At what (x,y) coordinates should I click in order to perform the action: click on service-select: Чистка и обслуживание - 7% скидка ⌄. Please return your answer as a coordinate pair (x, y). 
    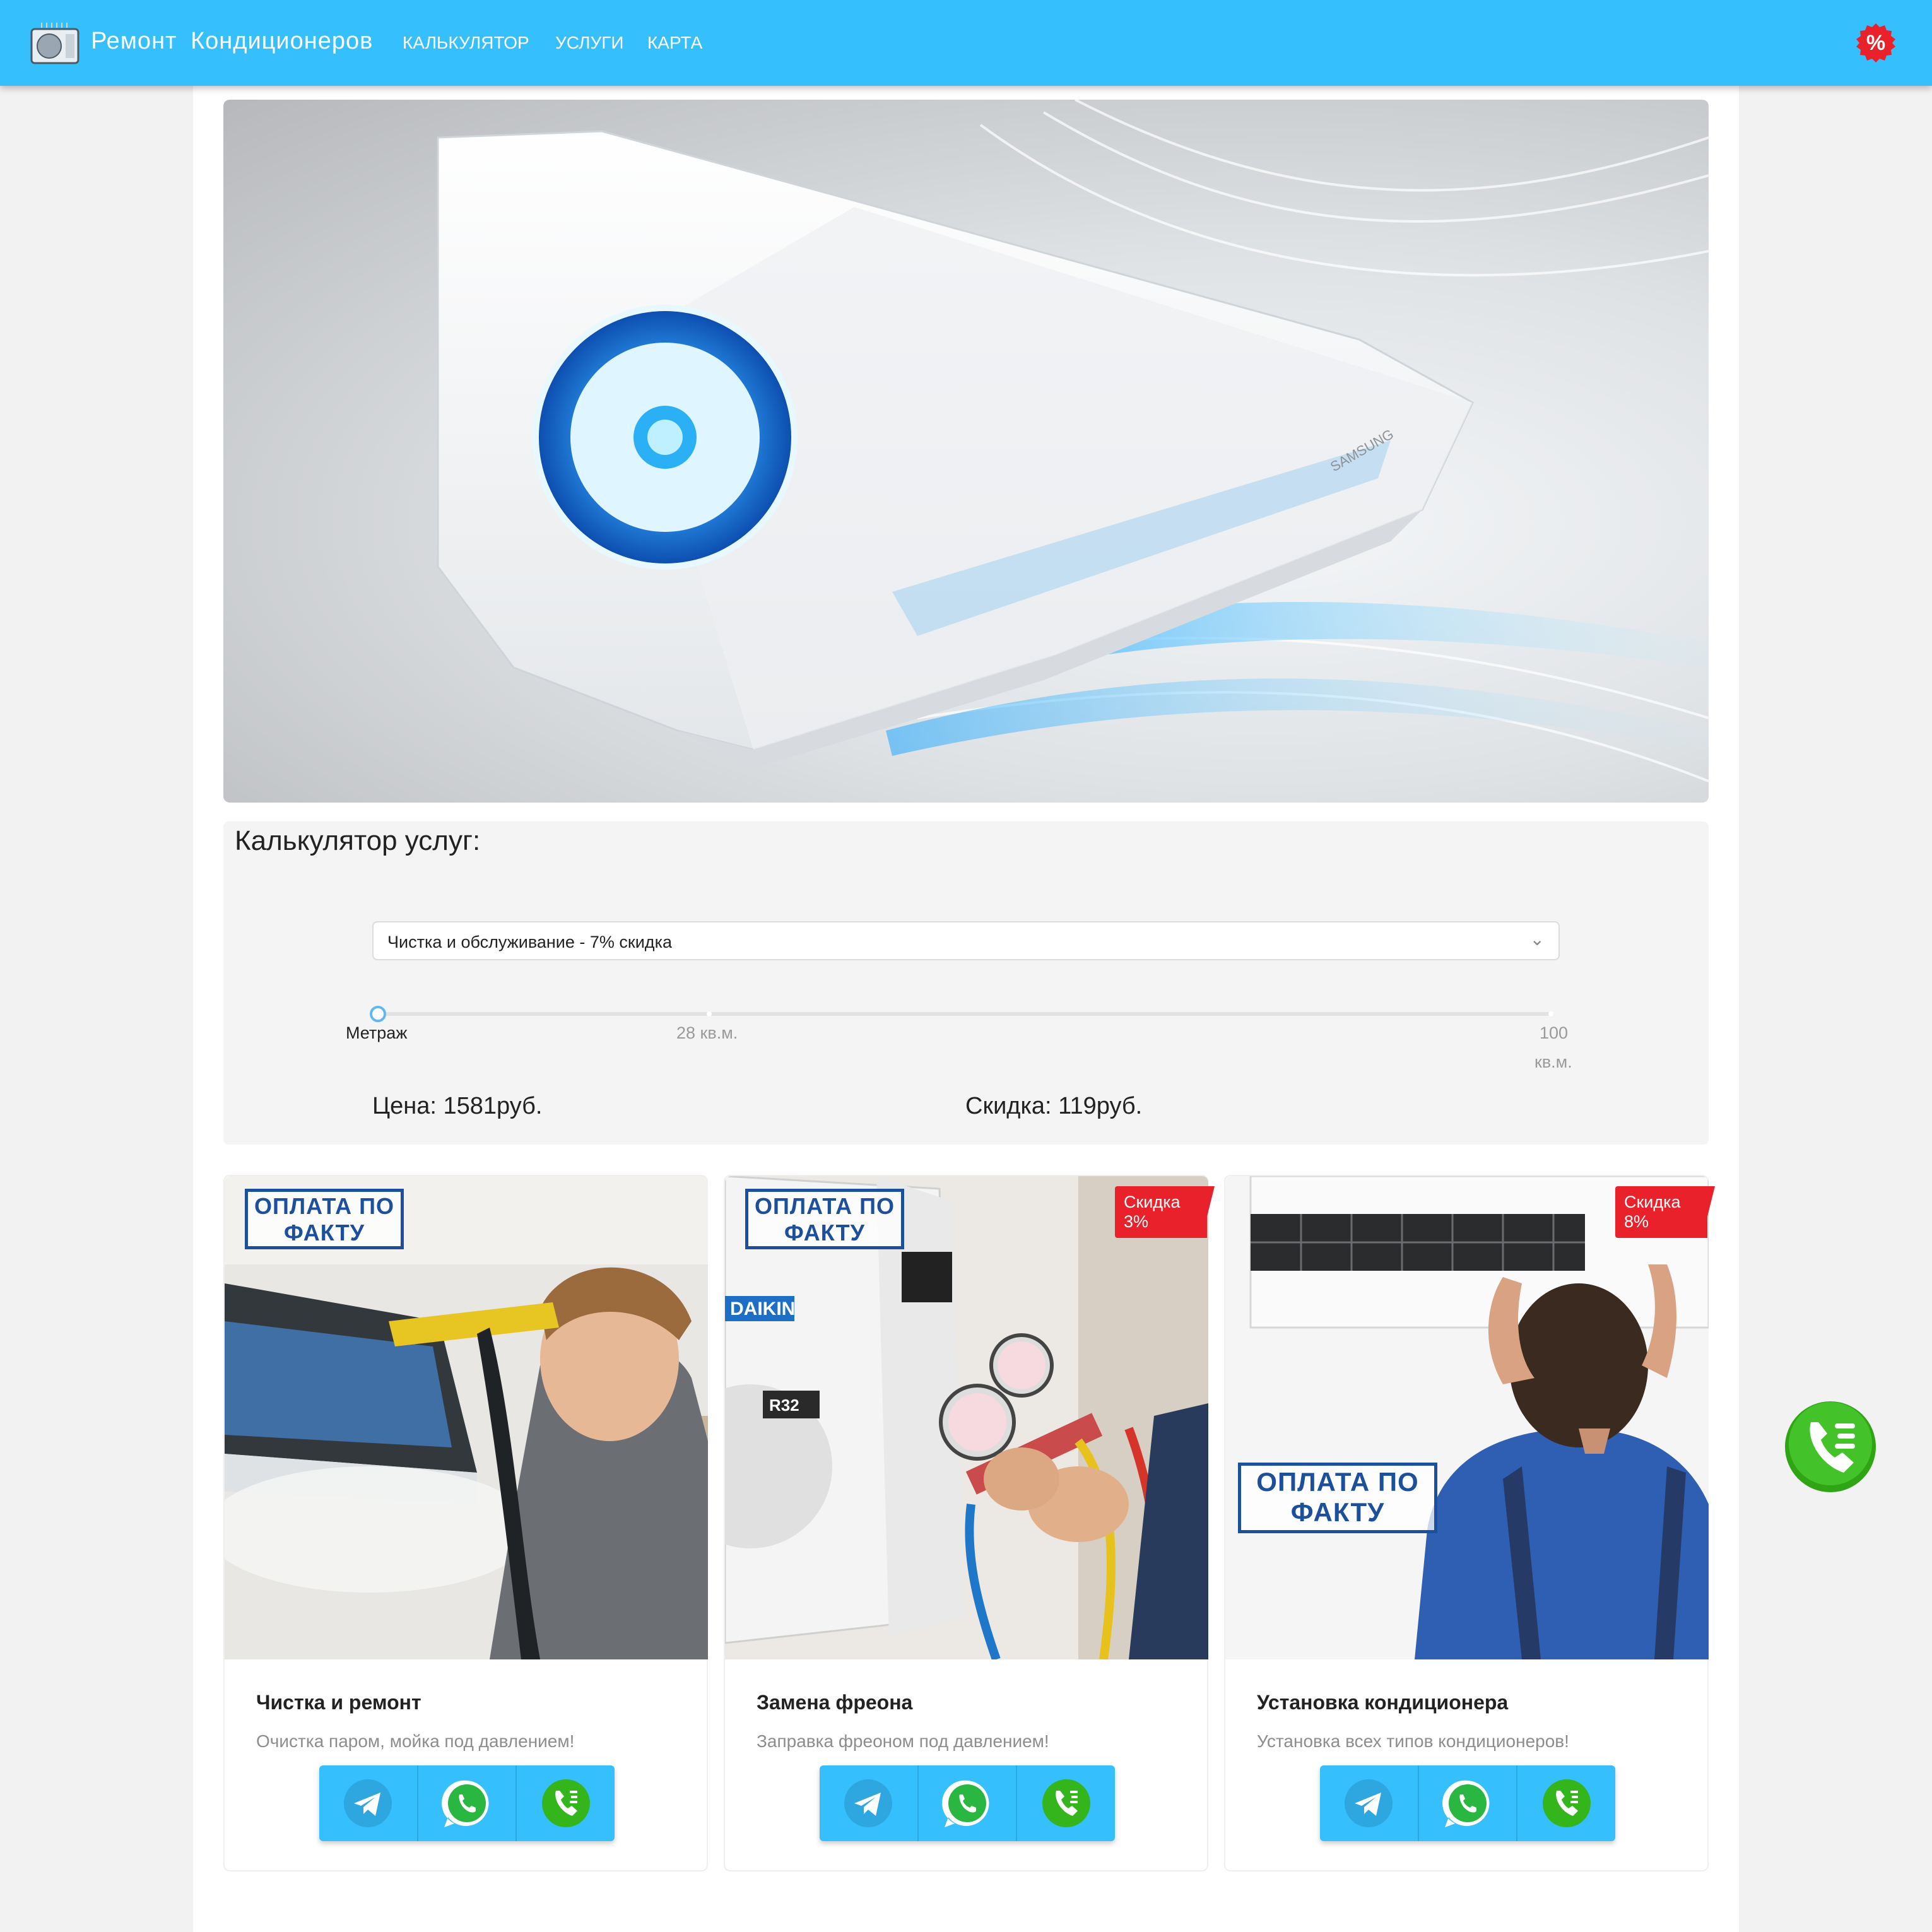
    Looking at the image, I should click on (966, 940).